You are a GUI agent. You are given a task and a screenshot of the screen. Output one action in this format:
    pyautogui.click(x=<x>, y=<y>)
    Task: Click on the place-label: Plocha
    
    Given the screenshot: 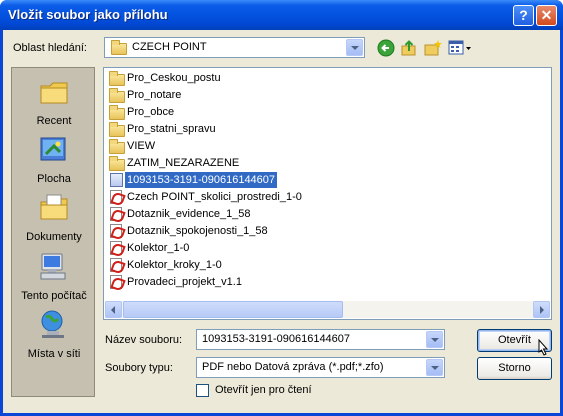 What is the action you would take?
    pyautogui.click(x=54, y=179)
    